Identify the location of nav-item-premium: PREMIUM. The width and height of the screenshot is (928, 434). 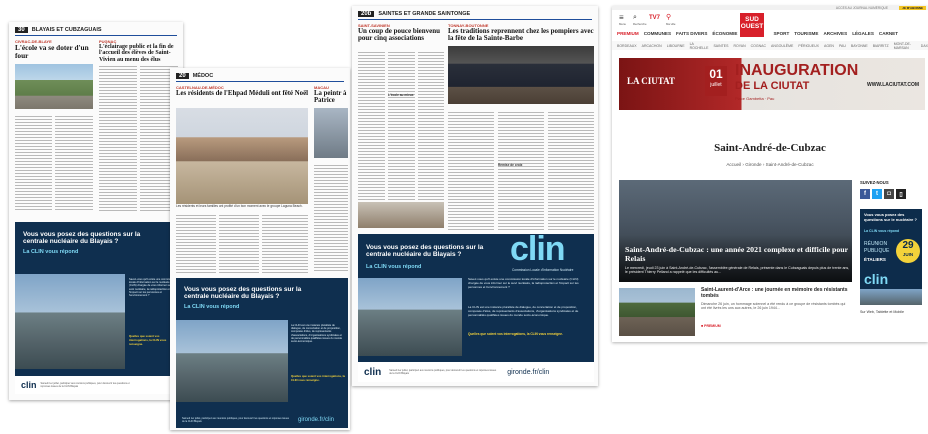
(628, 33).